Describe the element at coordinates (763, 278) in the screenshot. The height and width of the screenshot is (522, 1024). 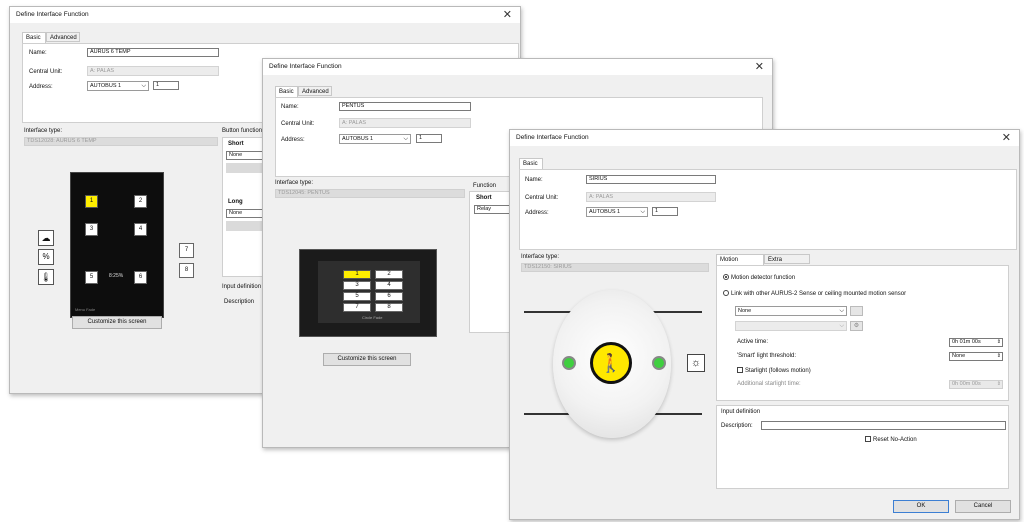
I see `radio-motion-label: Motion detector function` at that location.